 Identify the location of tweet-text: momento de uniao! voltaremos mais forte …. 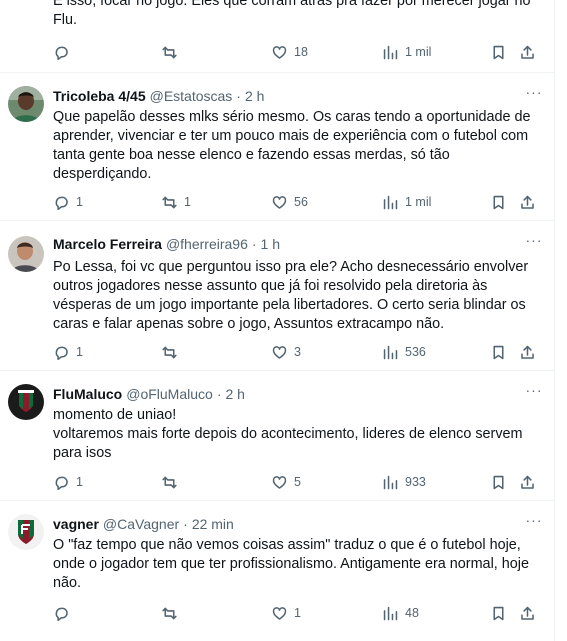
(288, 434).